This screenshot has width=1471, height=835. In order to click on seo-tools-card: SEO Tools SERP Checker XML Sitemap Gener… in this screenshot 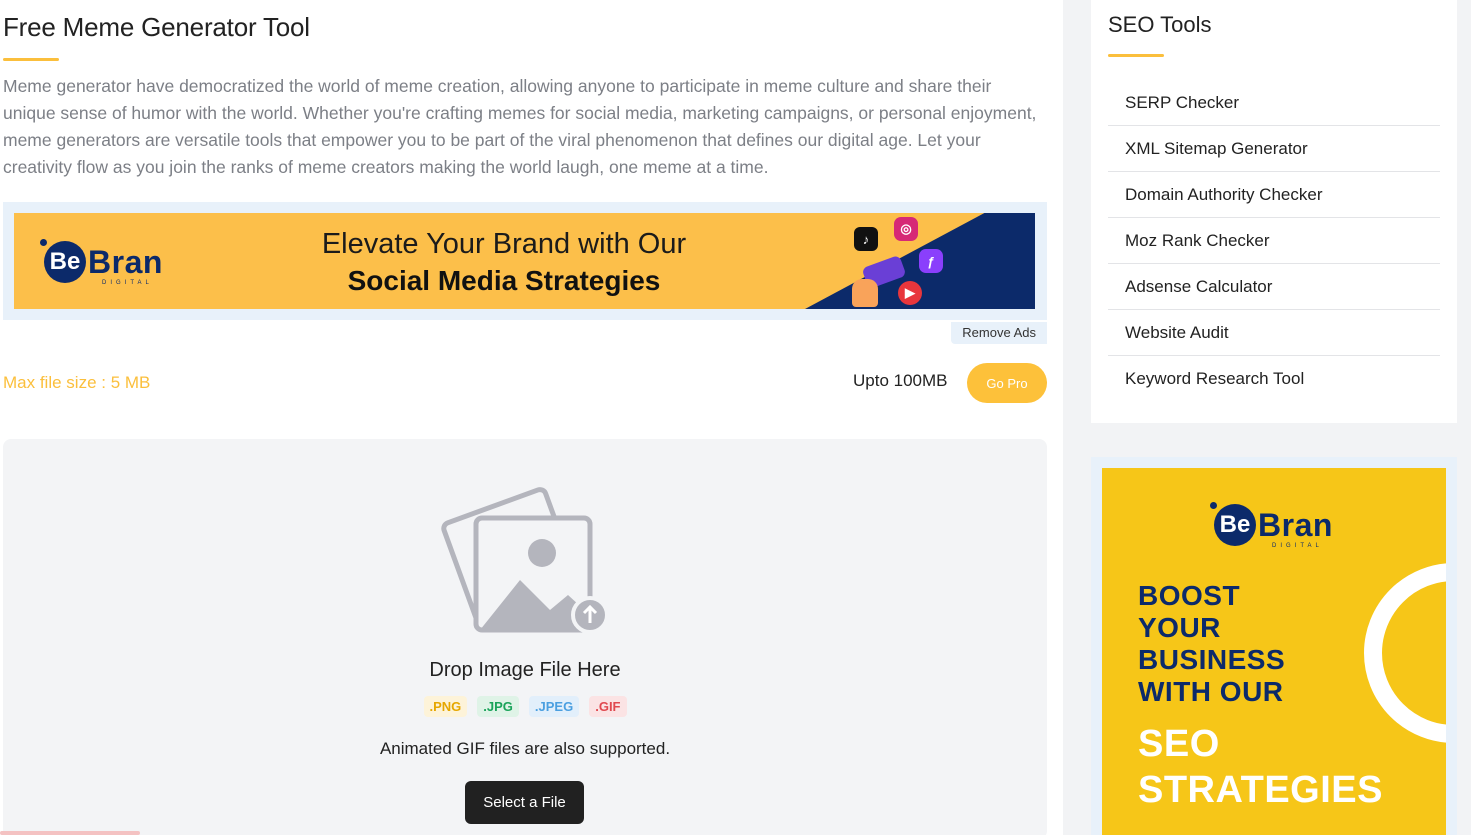, I will do `click(1274, 211)`.